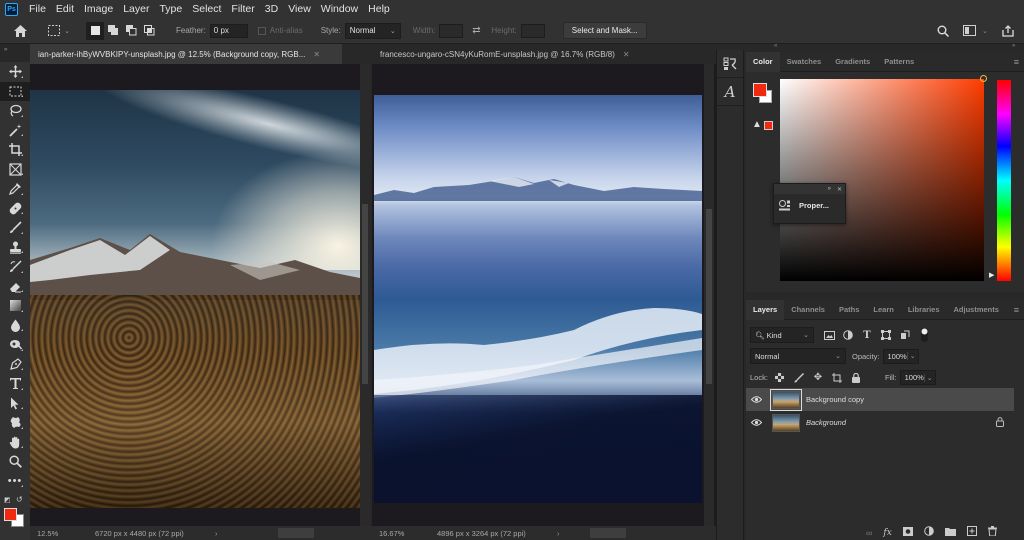  I want to click on new-layer-button, so click(971, 532).